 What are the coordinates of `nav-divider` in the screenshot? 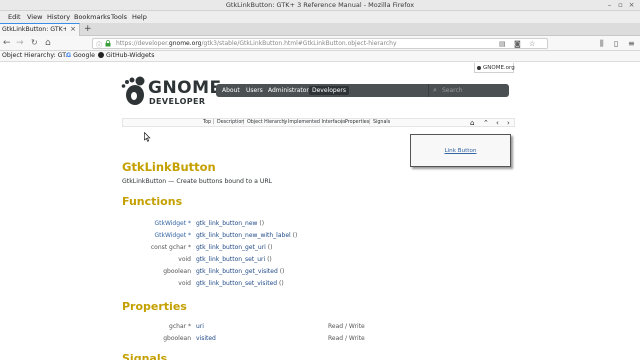 It's located at (428, 90).